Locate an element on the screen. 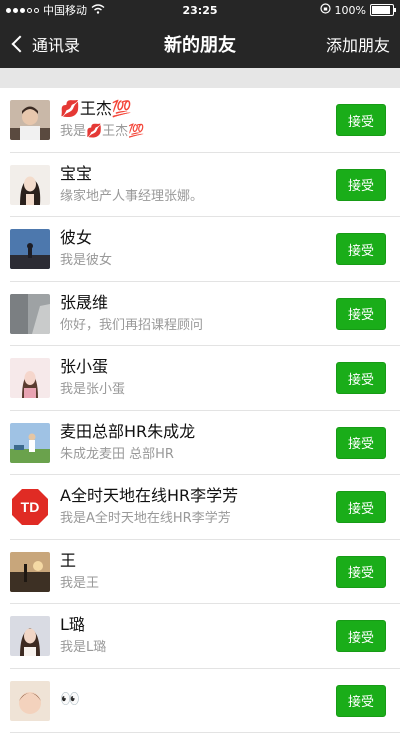 The height and width of the screenshot is (733, 400). td-logo-avatar: TD is located at coordinates (30, 507).